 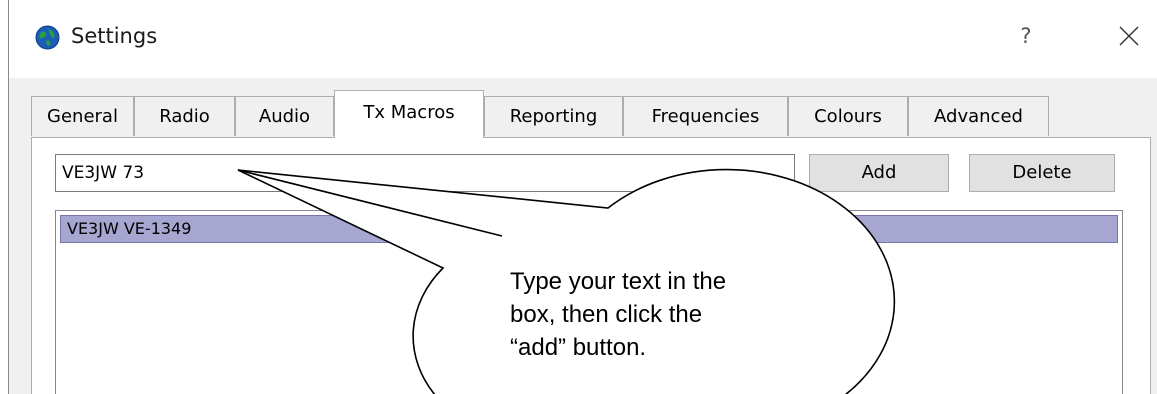 I want to click on callout-line: Type your text in the, so click(x=618, y=281).